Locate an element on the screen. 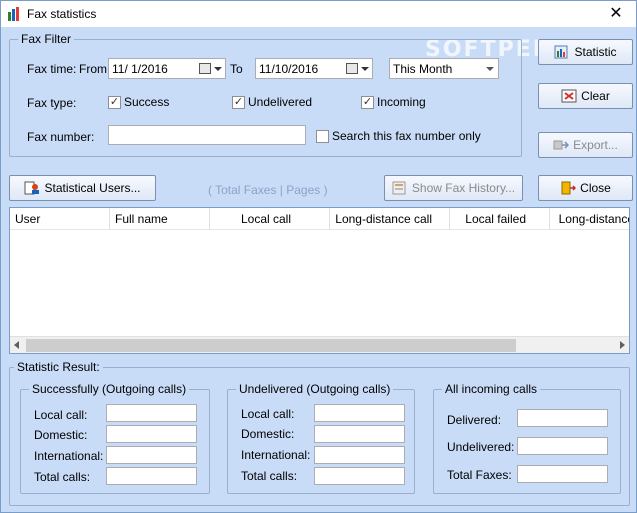  search-only-label: Search this fax number only is located at coordinates (406, 136).